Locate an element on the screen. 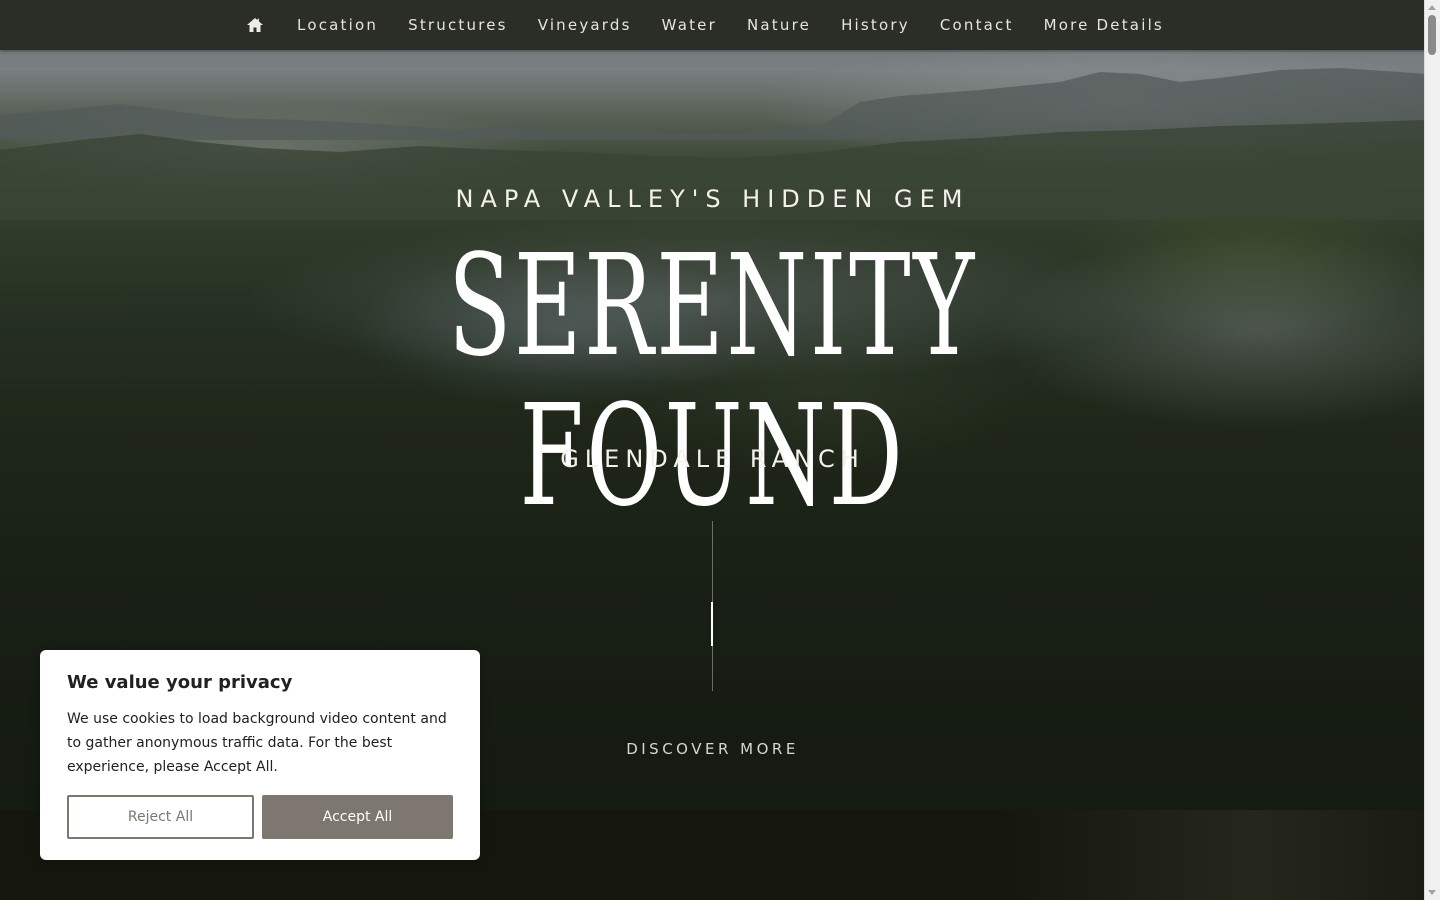  nav-link-water: Water is located at coordinates (689, 25).